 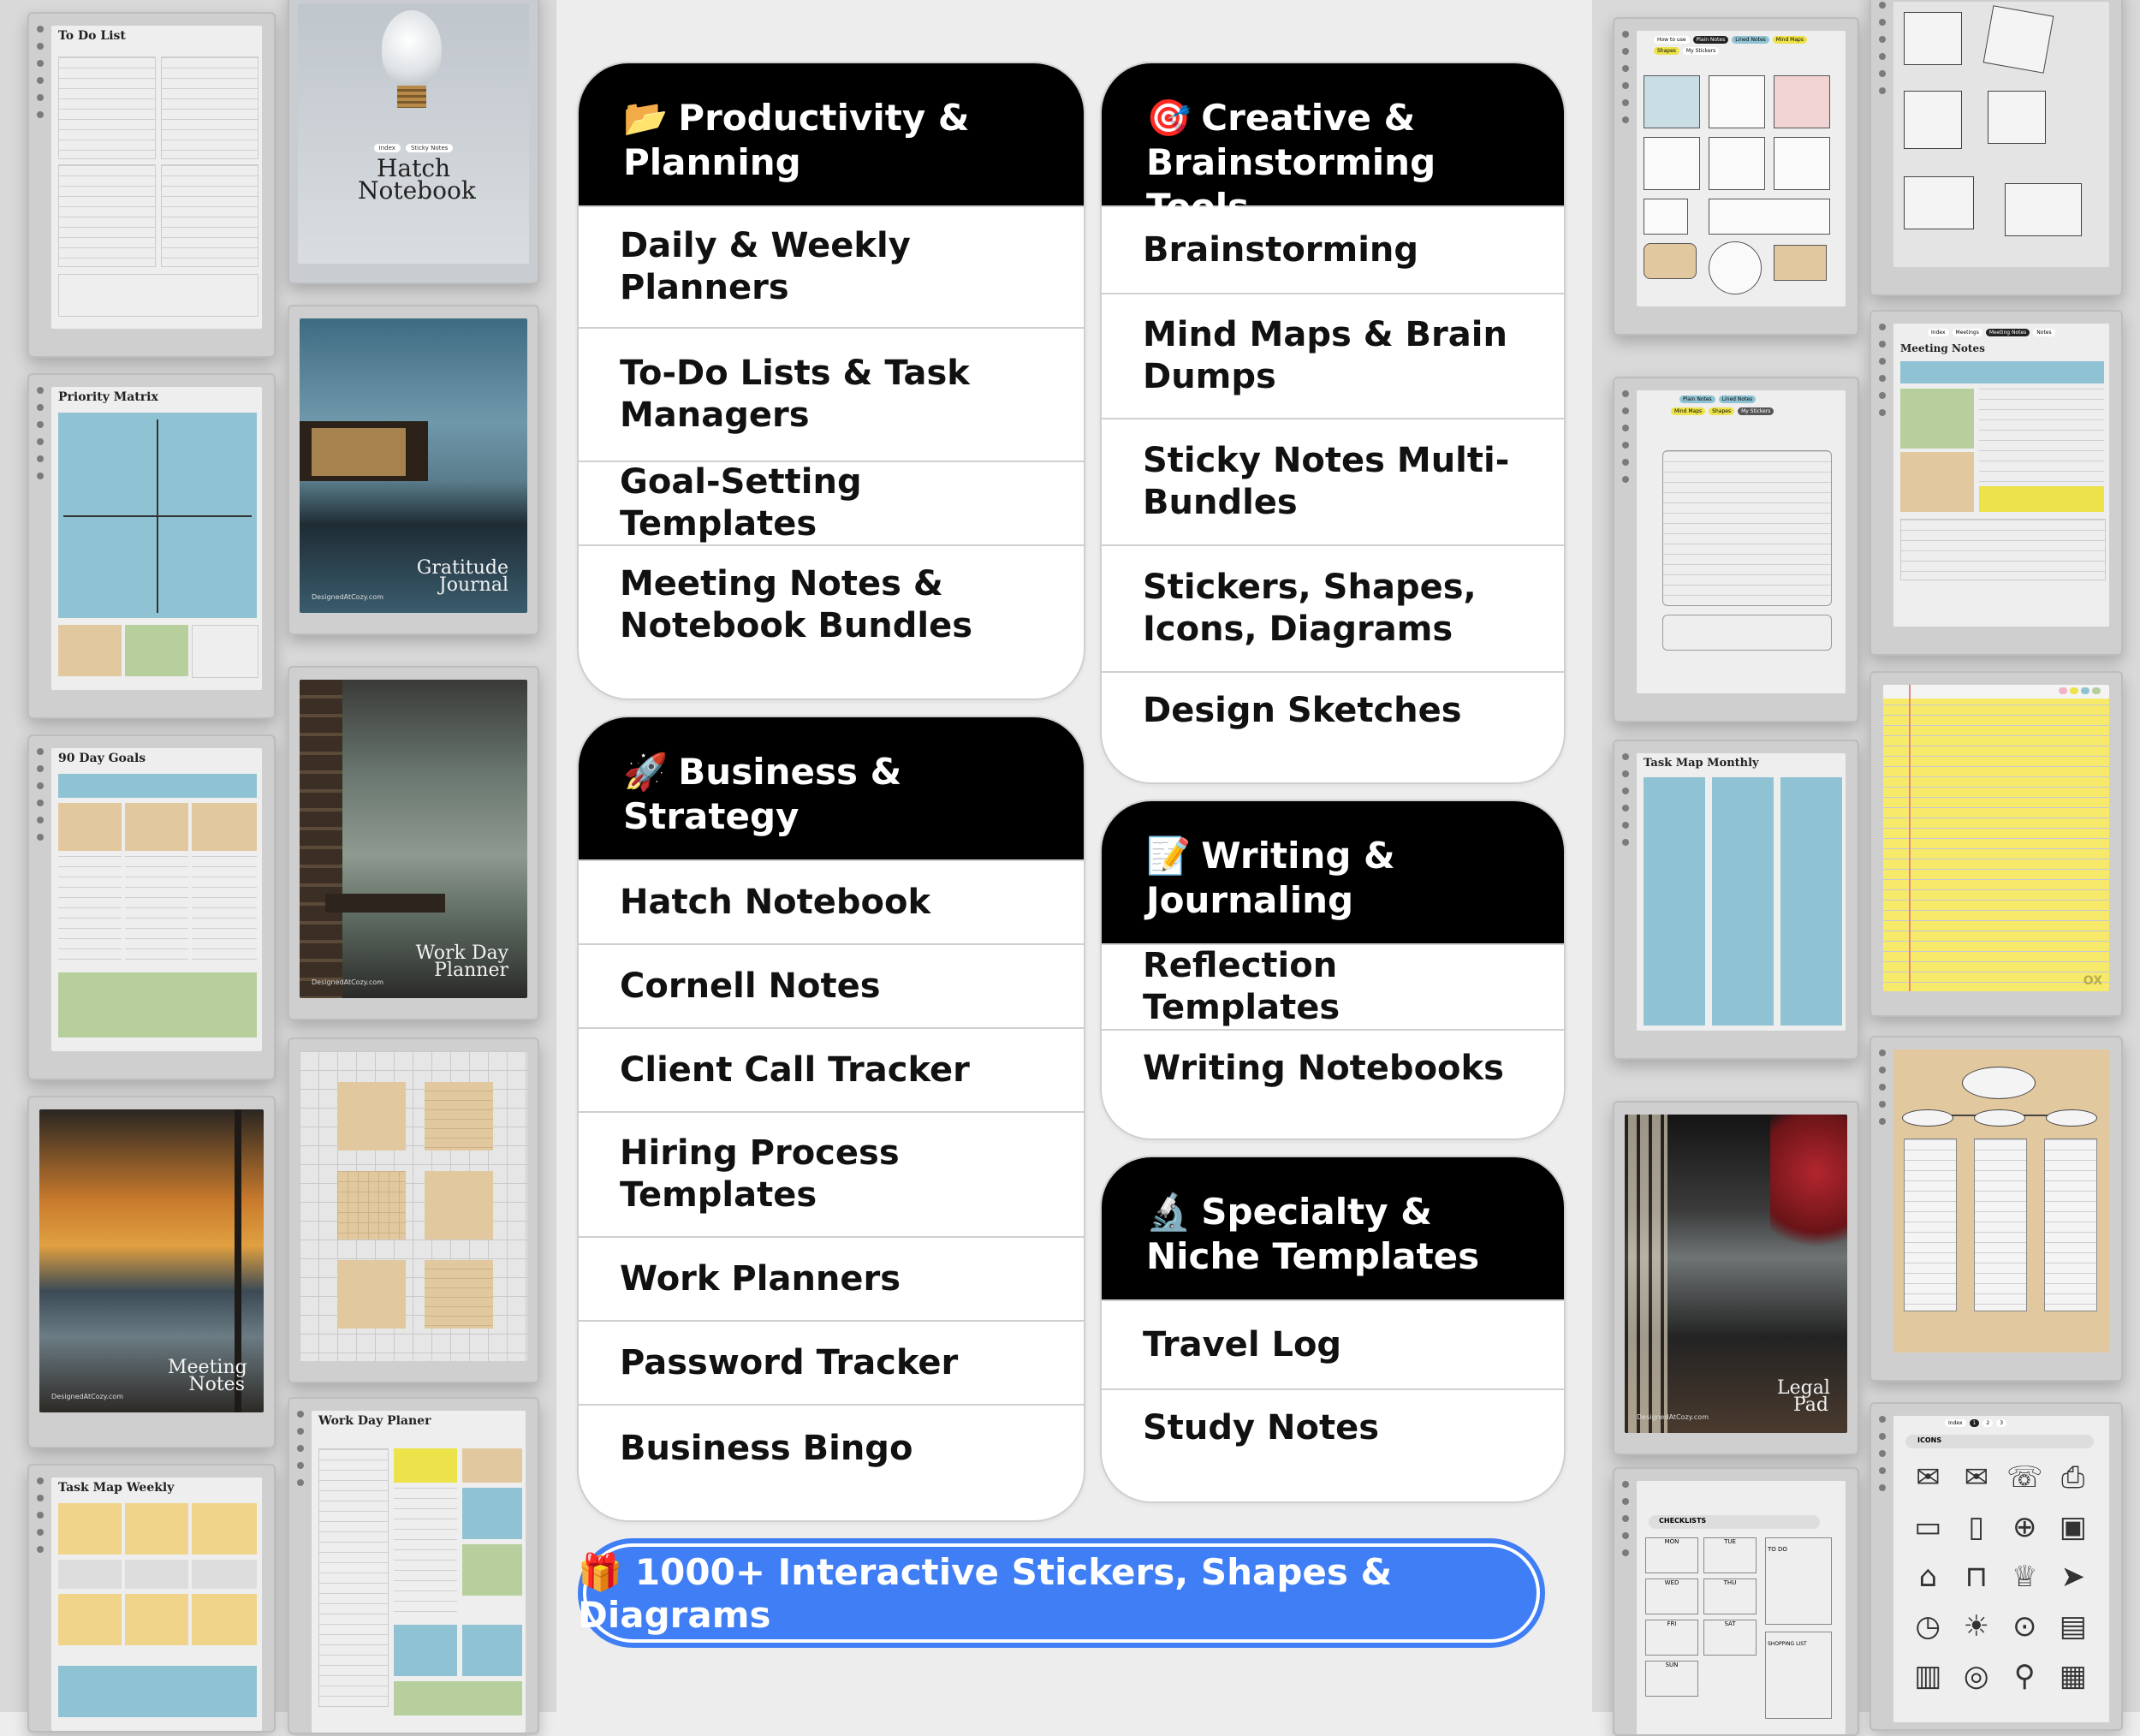 What do you see at coordinates (102, 759) in the screenshot?
I see `90-day-goals-title: 90 Day Goals` at bounding box center [102, 759].